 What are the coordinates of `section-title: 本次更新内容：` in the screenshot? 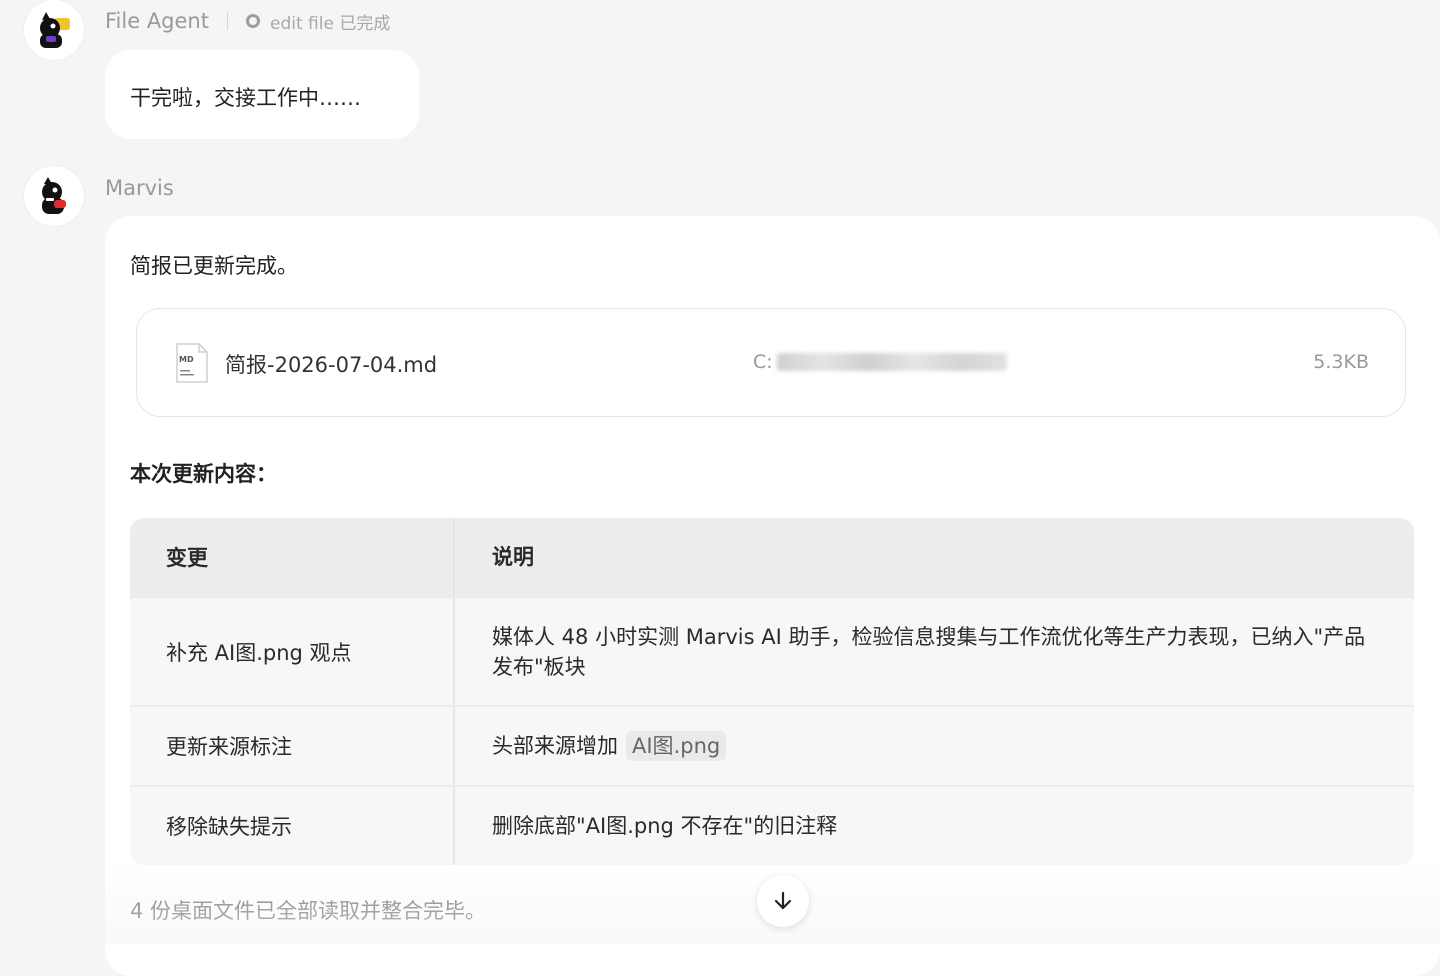 It's located at (203, 474).